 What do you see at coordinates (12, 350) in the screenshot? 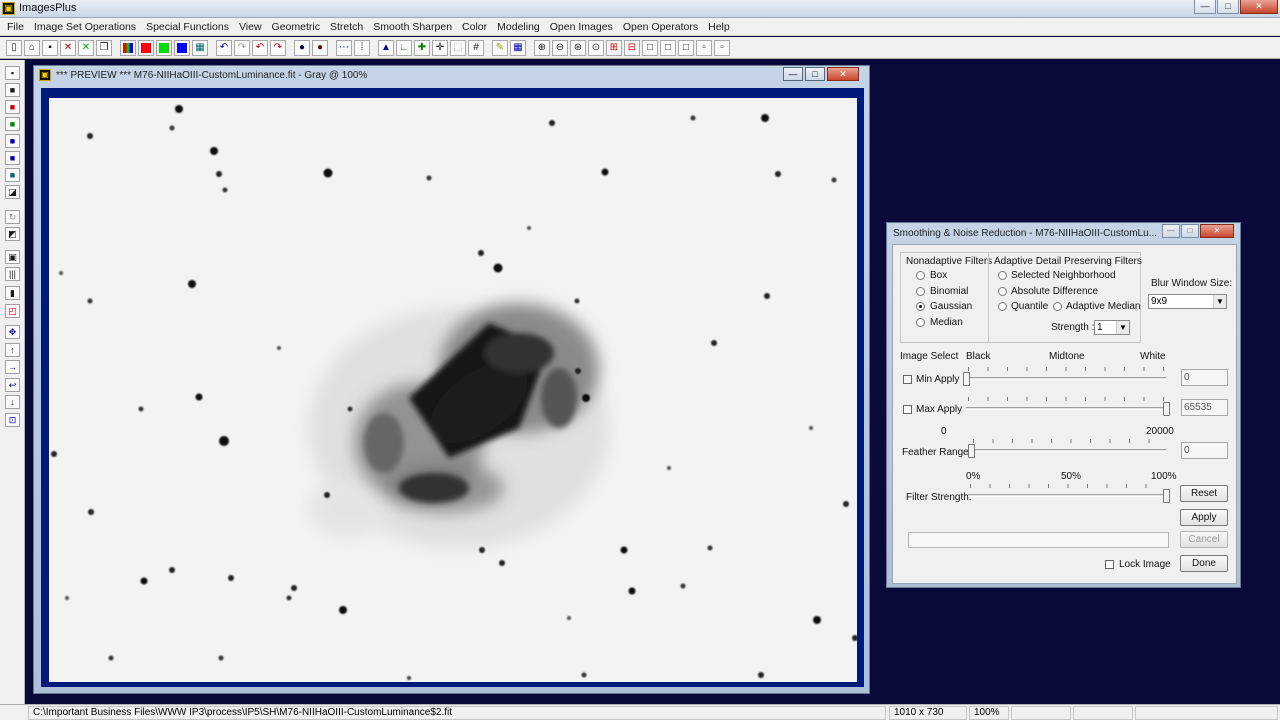
I see `arrow-up-icon: ↑` at bounding box center [12, 350].